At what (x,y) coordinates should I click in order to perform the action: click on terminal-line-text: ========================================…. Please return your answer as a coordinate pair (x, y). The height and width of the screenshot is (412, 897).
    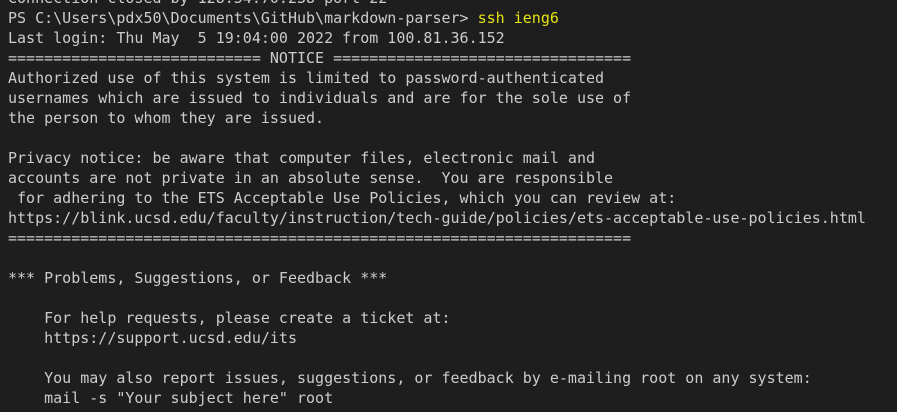
    Looking at the image, I should click on (320, 238).